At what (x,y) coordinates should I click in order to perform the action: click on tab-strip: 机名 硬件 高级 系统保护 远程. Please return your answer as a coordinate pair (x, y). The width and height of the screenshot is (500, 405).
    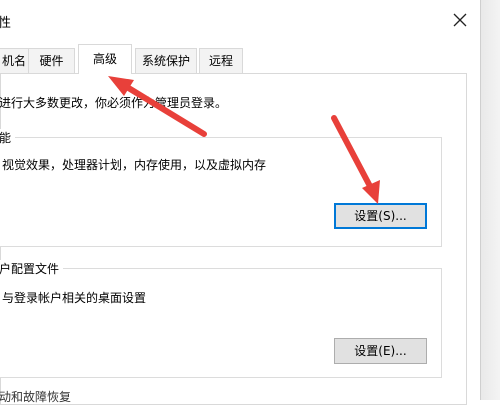
    Looking at the image, I should click on (235, 59).